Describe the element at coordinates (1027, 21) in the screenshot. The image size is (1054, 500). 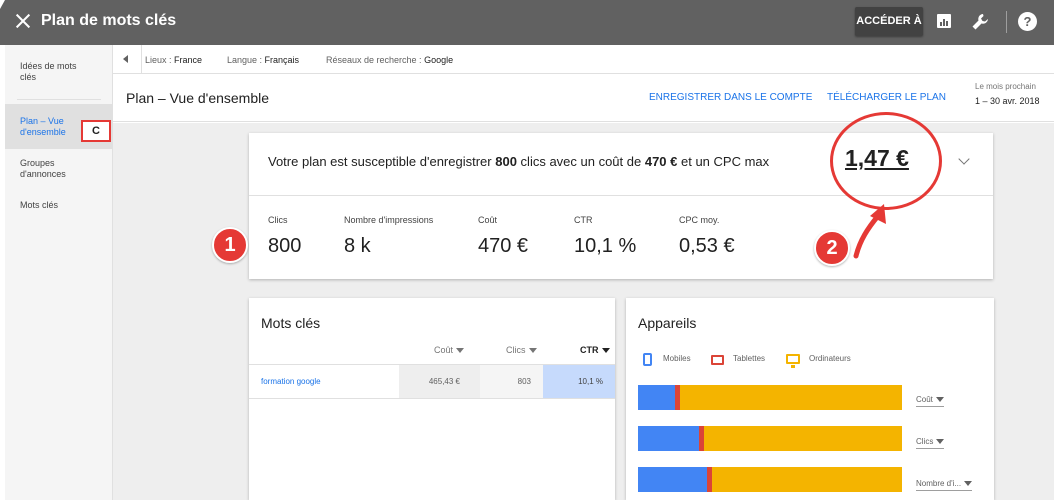
I see `help-icon: ?` at that location.